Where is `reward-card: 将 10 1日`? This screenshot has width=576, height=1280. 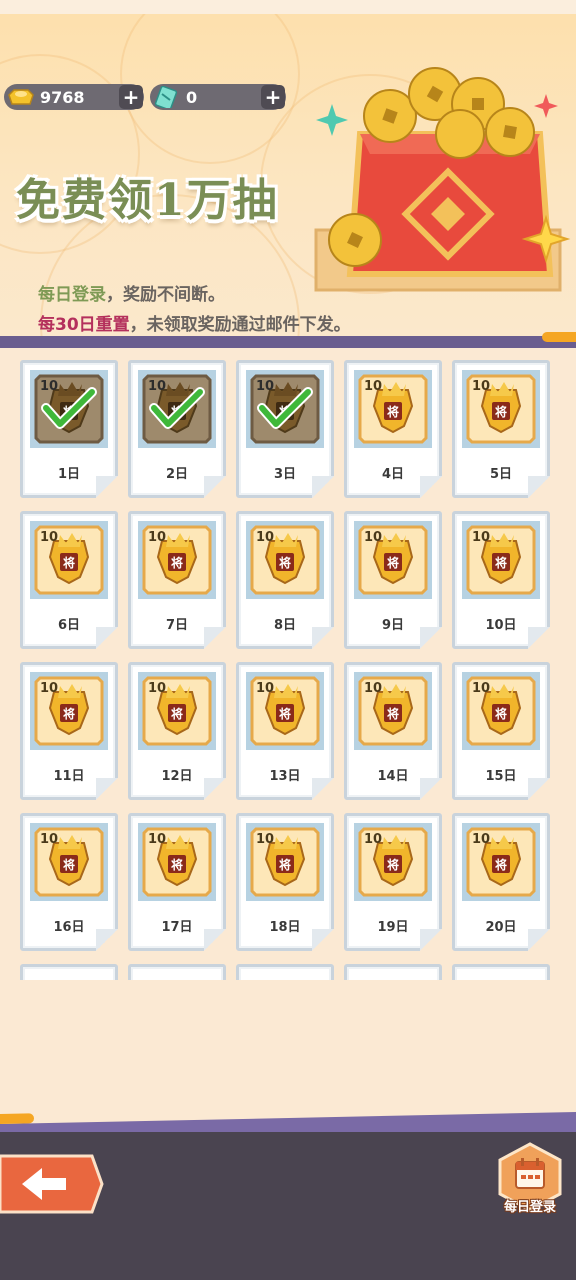
reward-card: 将 10 1日 is located at coordinates (69, 429).